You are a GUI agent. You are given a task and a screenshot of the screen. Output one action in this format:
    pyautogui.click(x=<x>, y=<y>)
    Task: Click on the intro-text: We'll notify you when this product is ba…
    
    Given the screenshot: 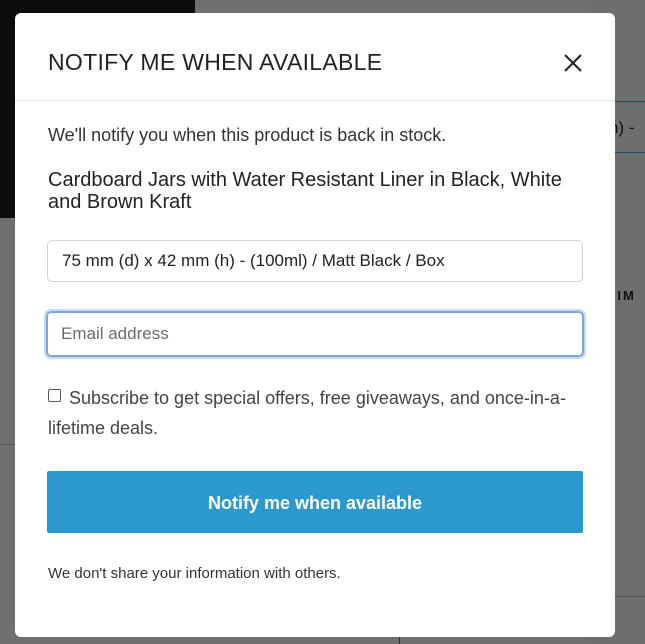 What is the action you would take?
    pyautogui.click(x=247, y=135)
    